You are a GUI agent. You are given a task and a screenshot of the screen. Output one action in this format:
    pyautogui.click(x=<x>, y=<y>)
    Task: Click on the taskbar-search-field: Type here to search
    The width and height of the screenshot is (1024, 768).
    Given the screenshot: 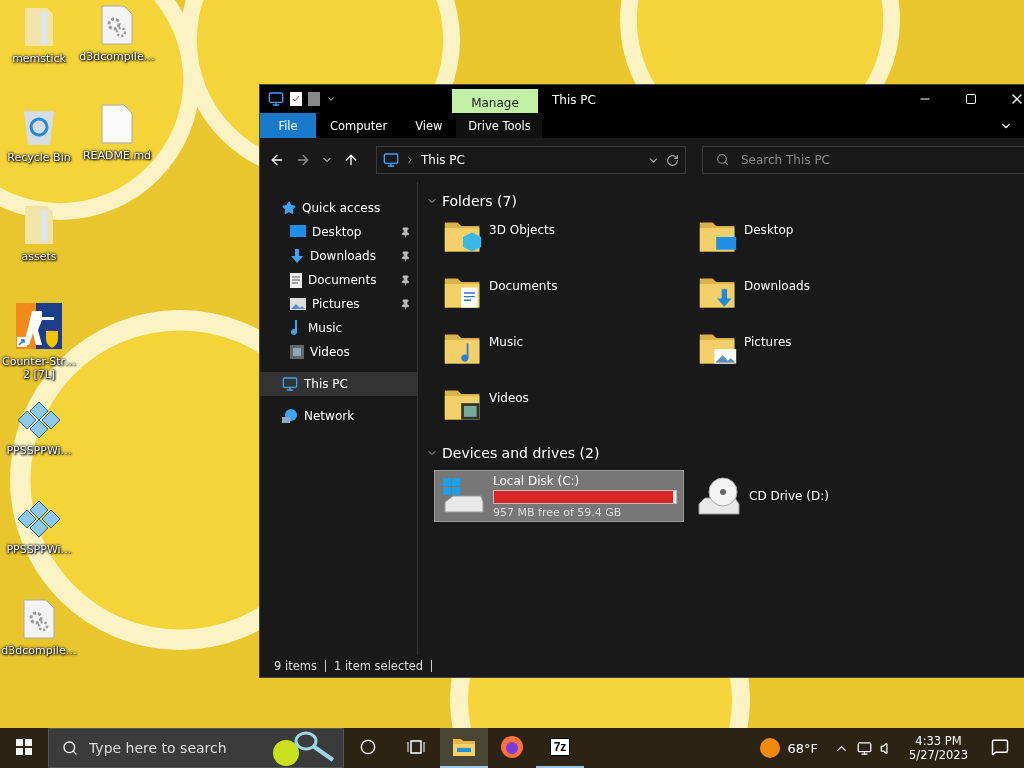 What is the action you would take?
    pyautogui.click(x=196, y=748)
    